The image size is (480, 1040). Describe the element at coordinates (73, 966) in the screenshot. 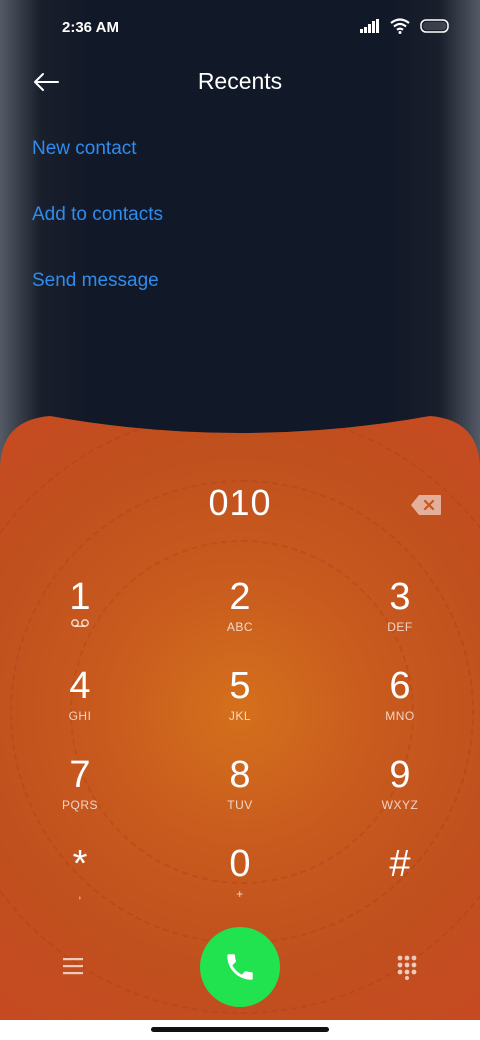

I see `menu-icon` at that location.